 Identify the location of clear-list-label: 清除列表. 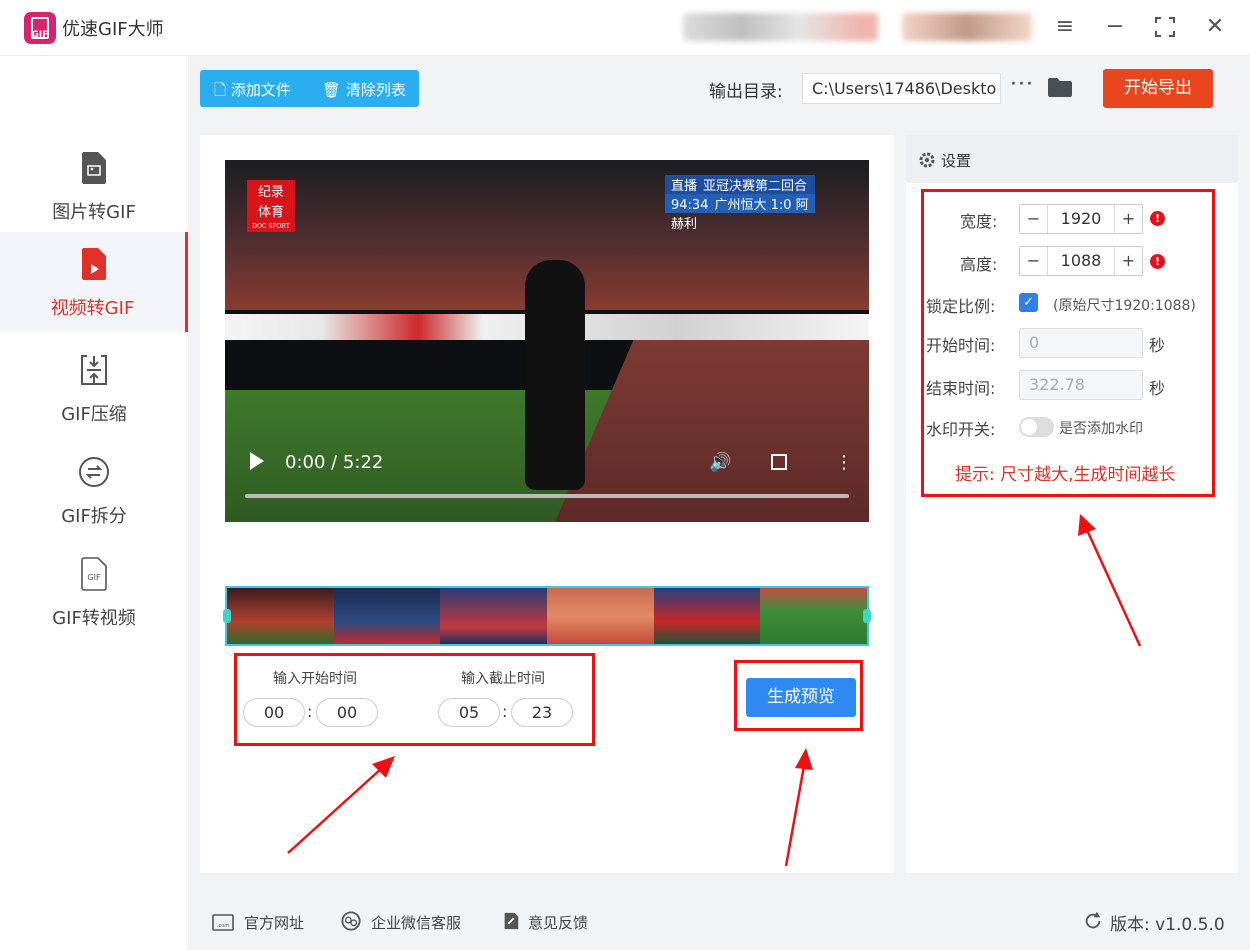
(375, 90).